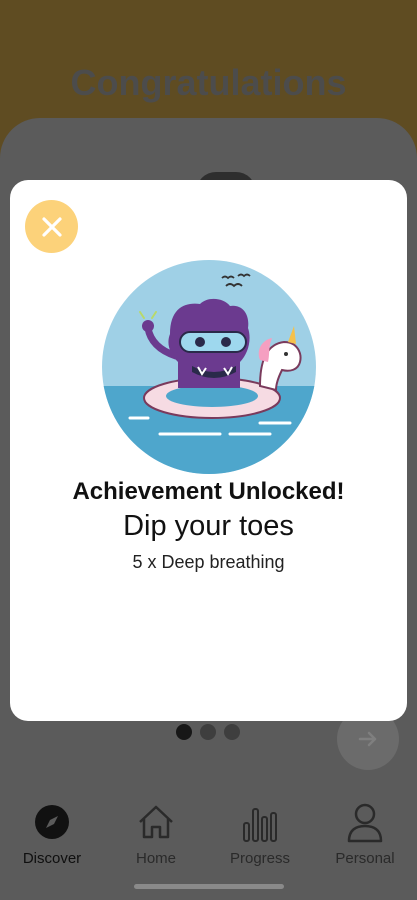 The width and height of the screenshot is (417, 900). Describe the element at coordinates (155, 858) in the screenshot. I see `tab-label: Home` at that location.